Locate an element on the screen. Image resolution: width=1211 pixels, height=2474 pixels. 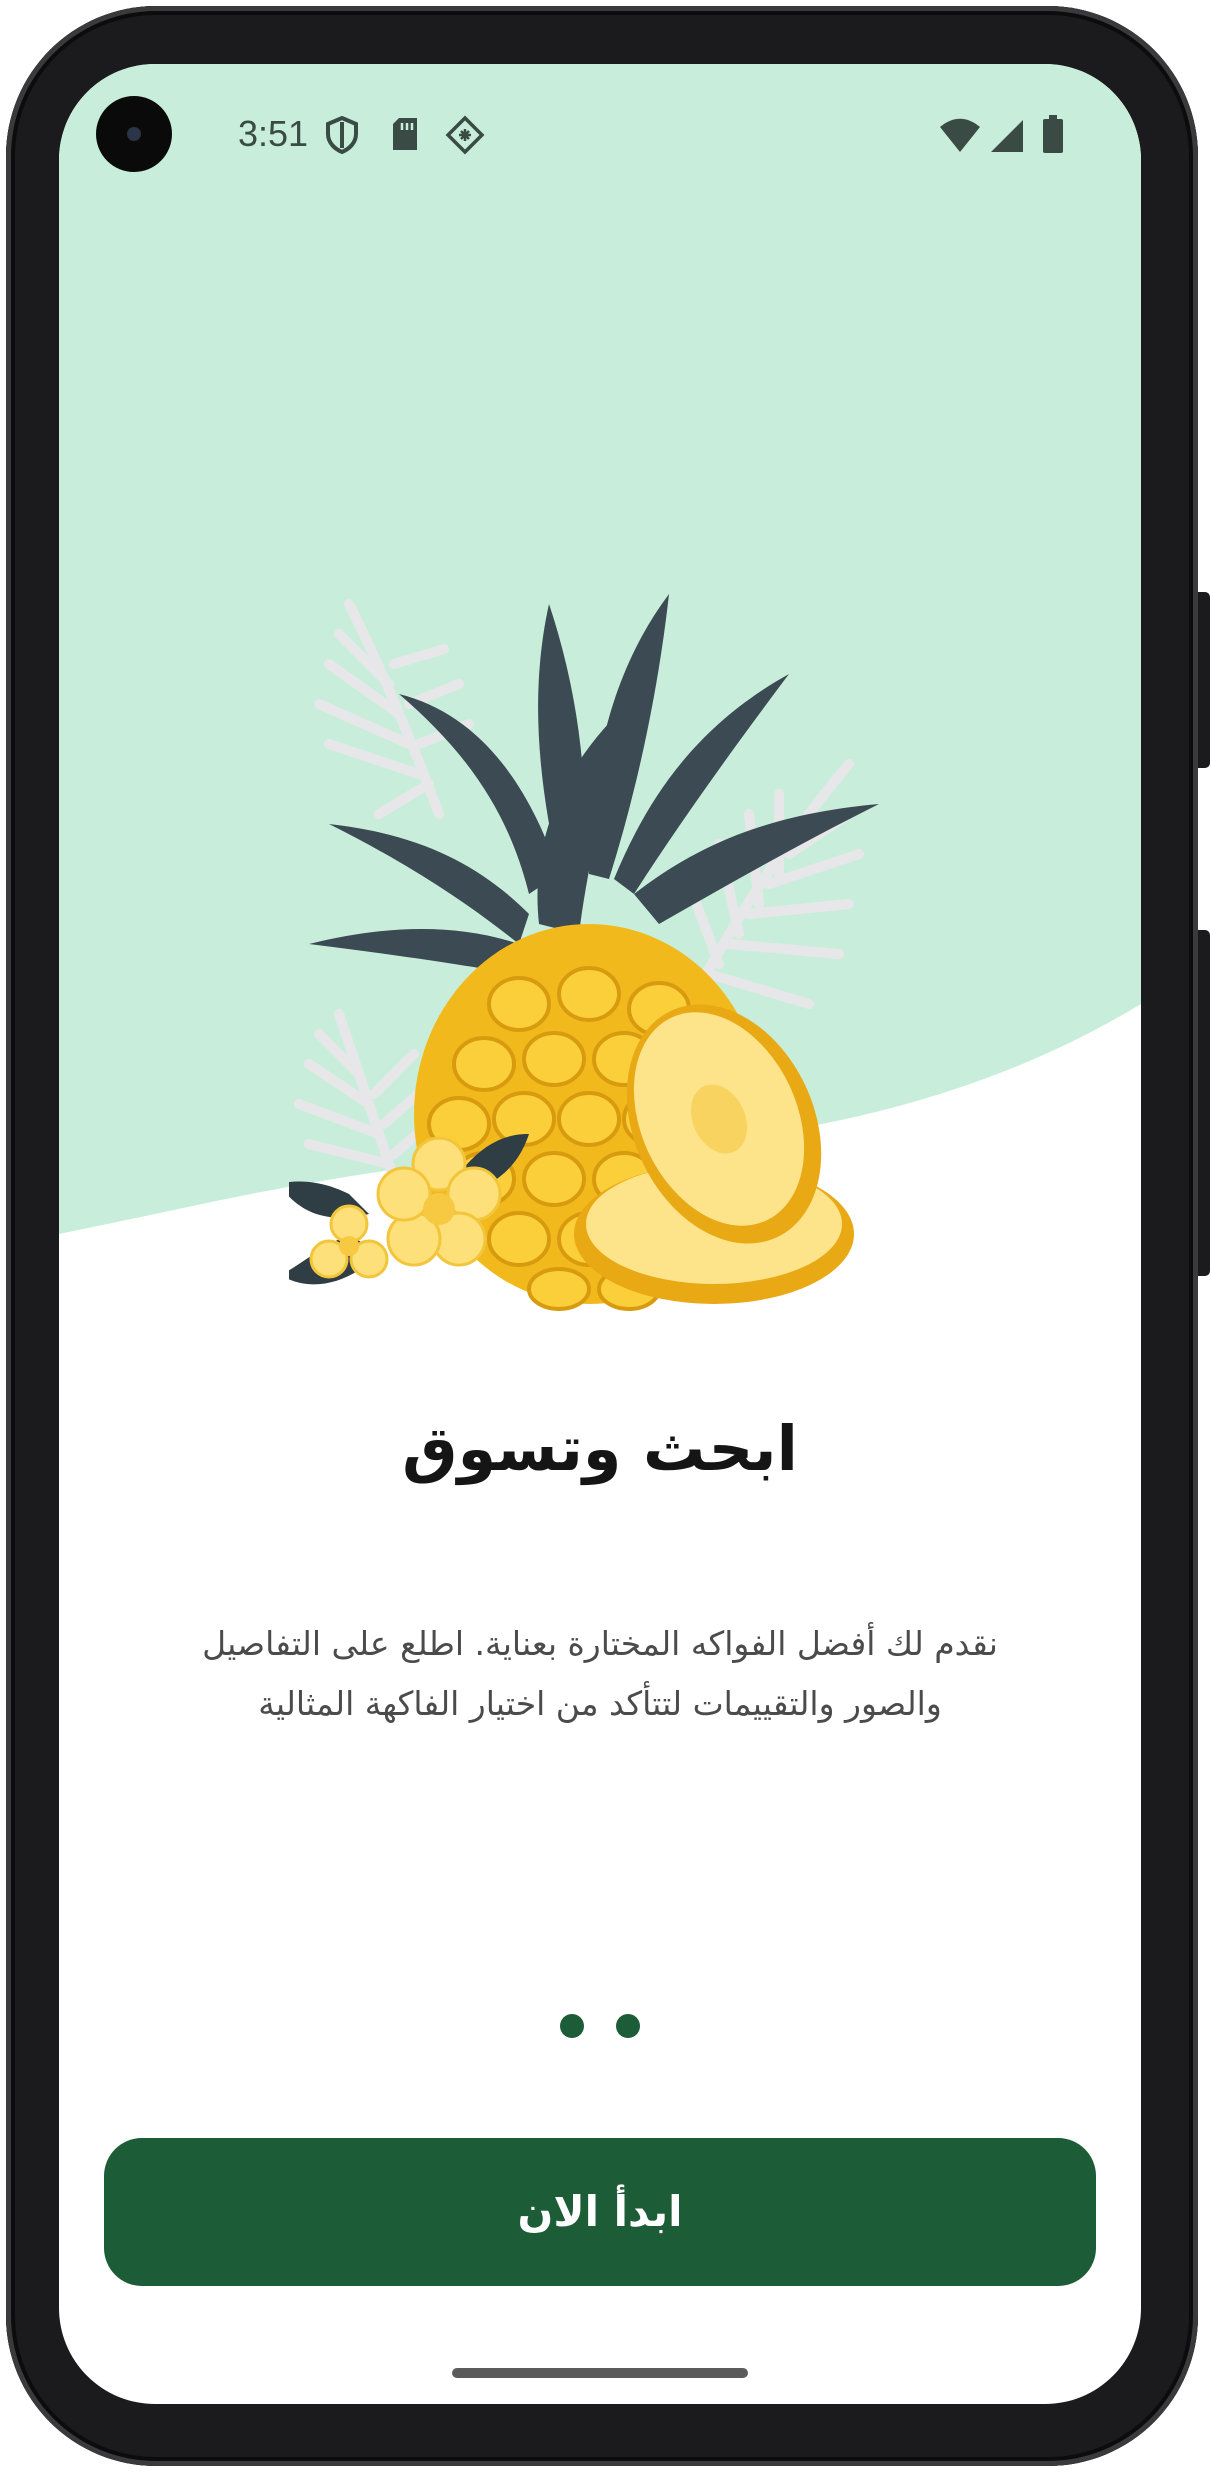
start-button: ابدأ الان is located at coordinates (600, 2212).